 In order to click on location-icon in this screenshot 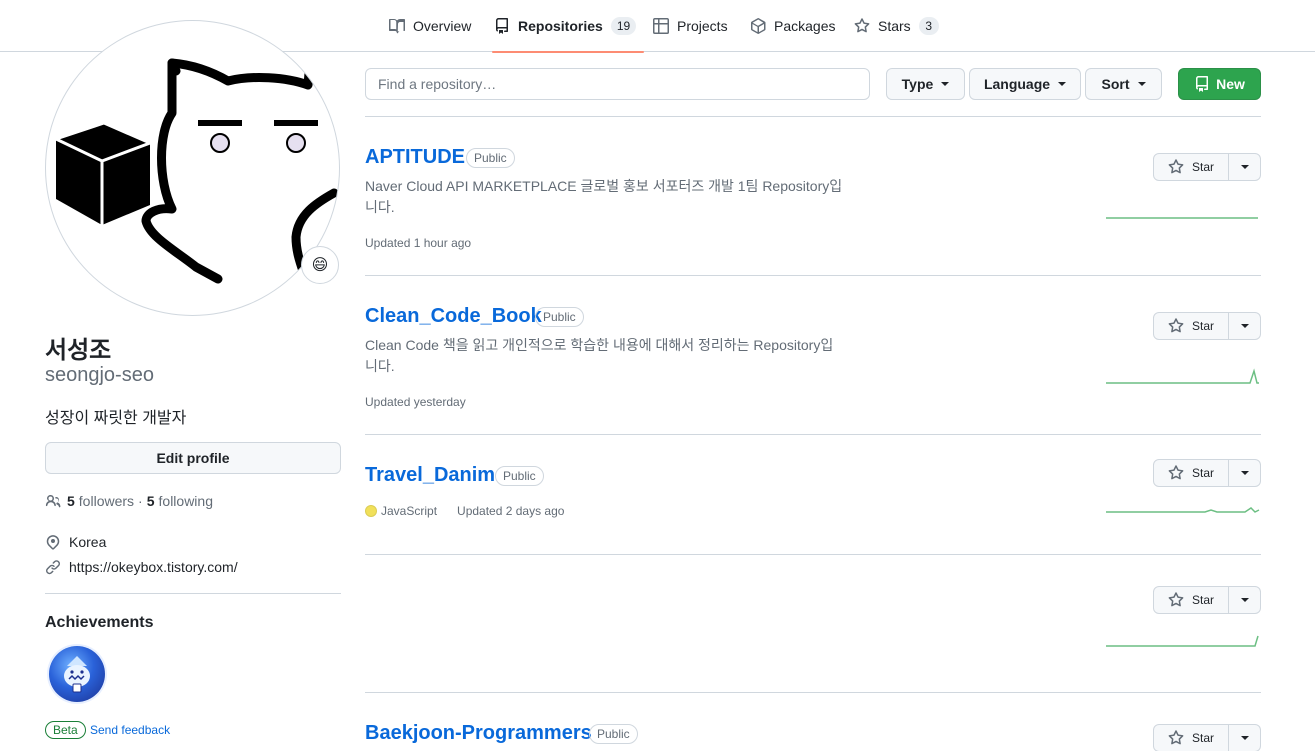, I will do `click(53, 542)`.